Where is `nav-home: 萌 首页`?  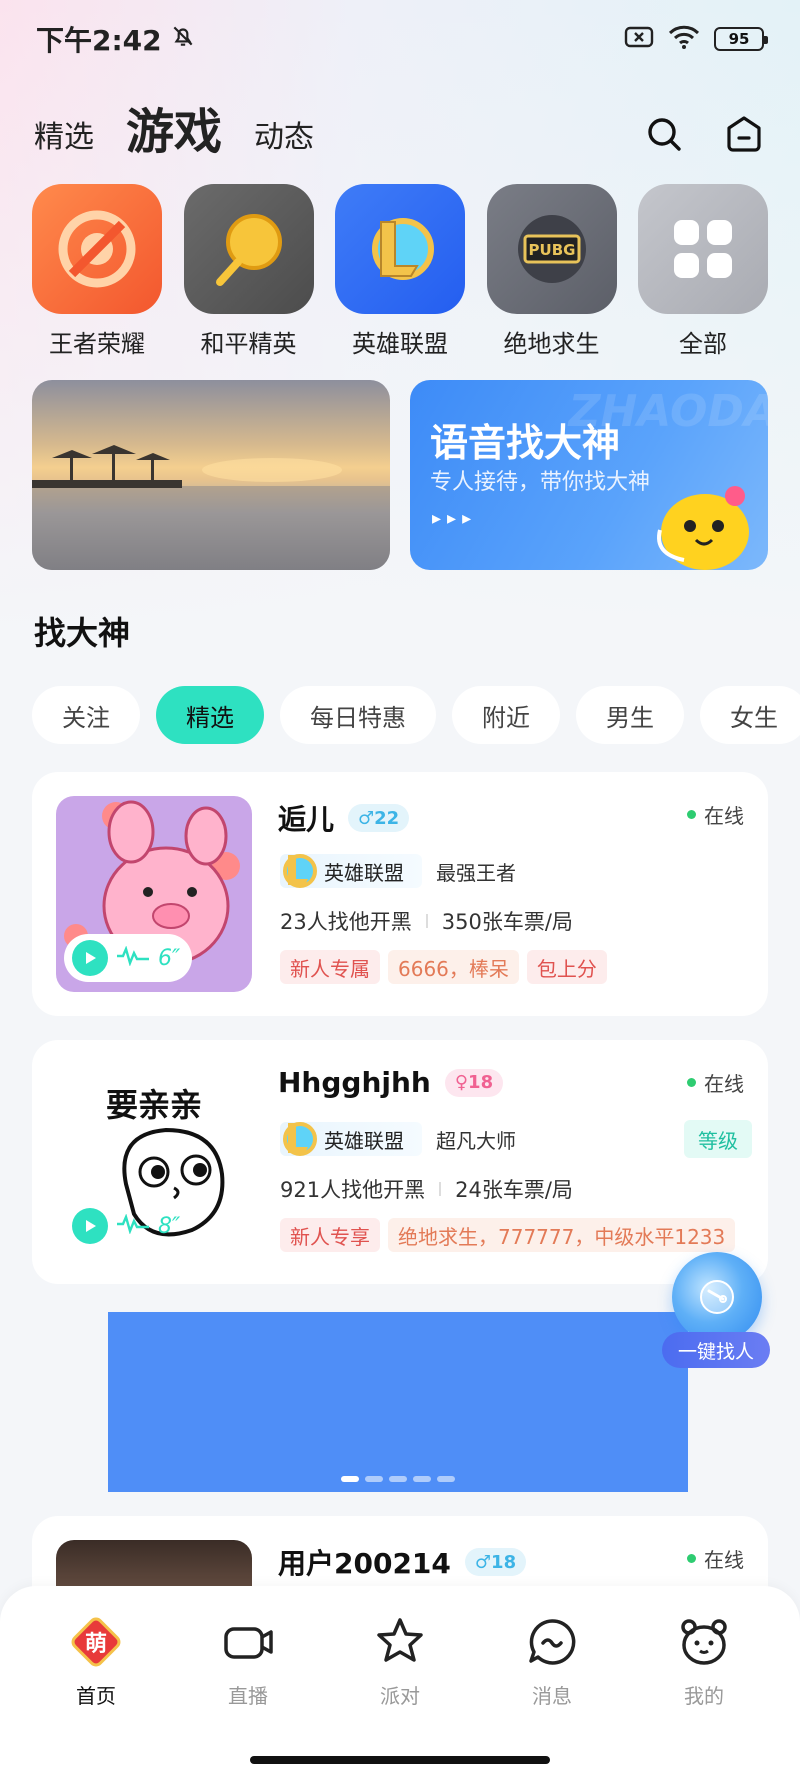
nav-home: 萌 首页 is located at coordinates (96, 1659).